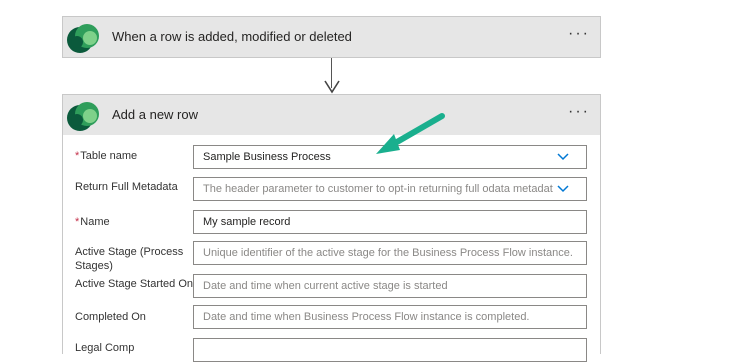  Describe the element at coordinates (105, 348) in the screenshot. I see `partial-field-label: Legal Comp` at that location.